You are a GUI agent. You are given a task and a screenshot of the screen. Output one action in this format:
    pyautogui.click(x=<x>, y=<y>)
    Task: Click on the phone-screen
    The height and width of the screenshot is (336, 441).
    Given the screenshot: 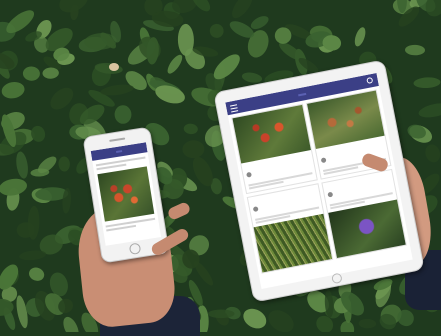 What is the action you would take?
    pyautogui.click(x=126, y=194)
    